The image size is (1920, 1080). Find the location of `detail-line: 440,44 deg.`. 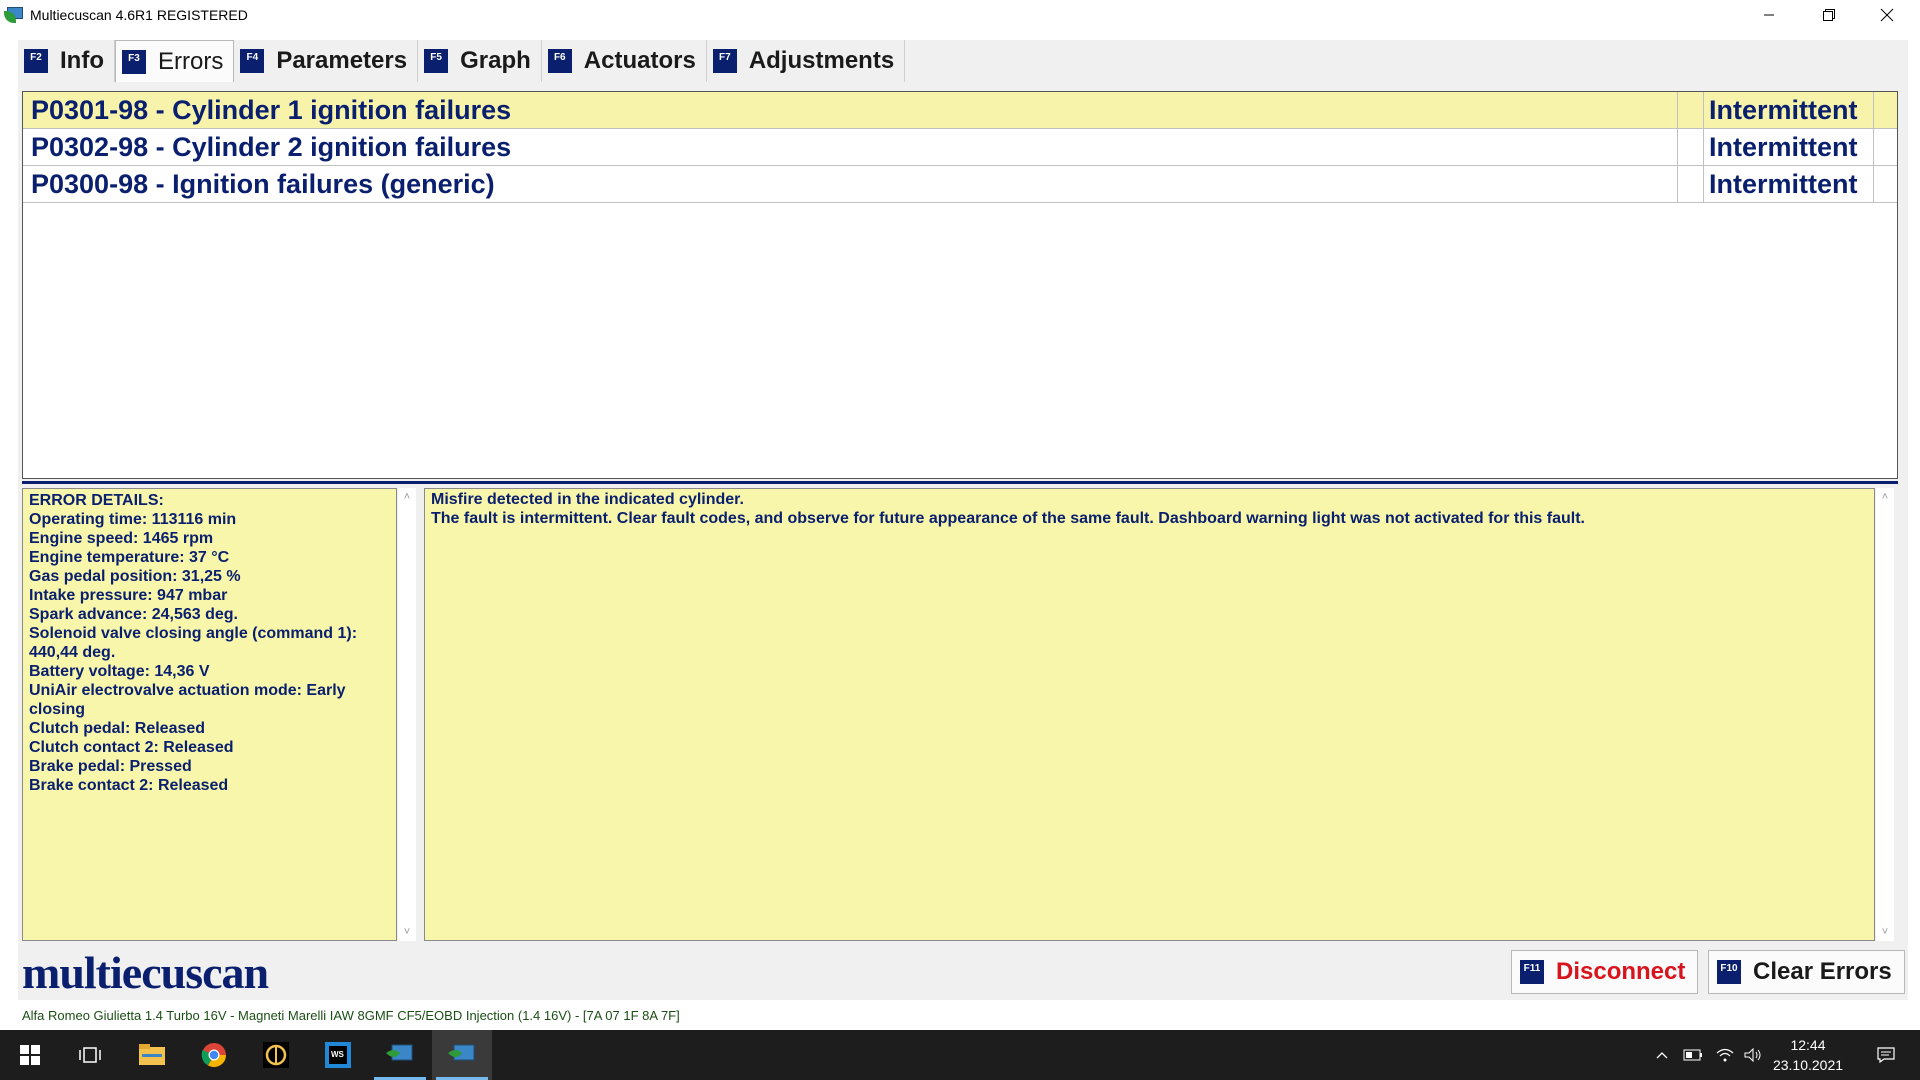

detail-line: 440,44 deg. is located at coordinates (72, 652).